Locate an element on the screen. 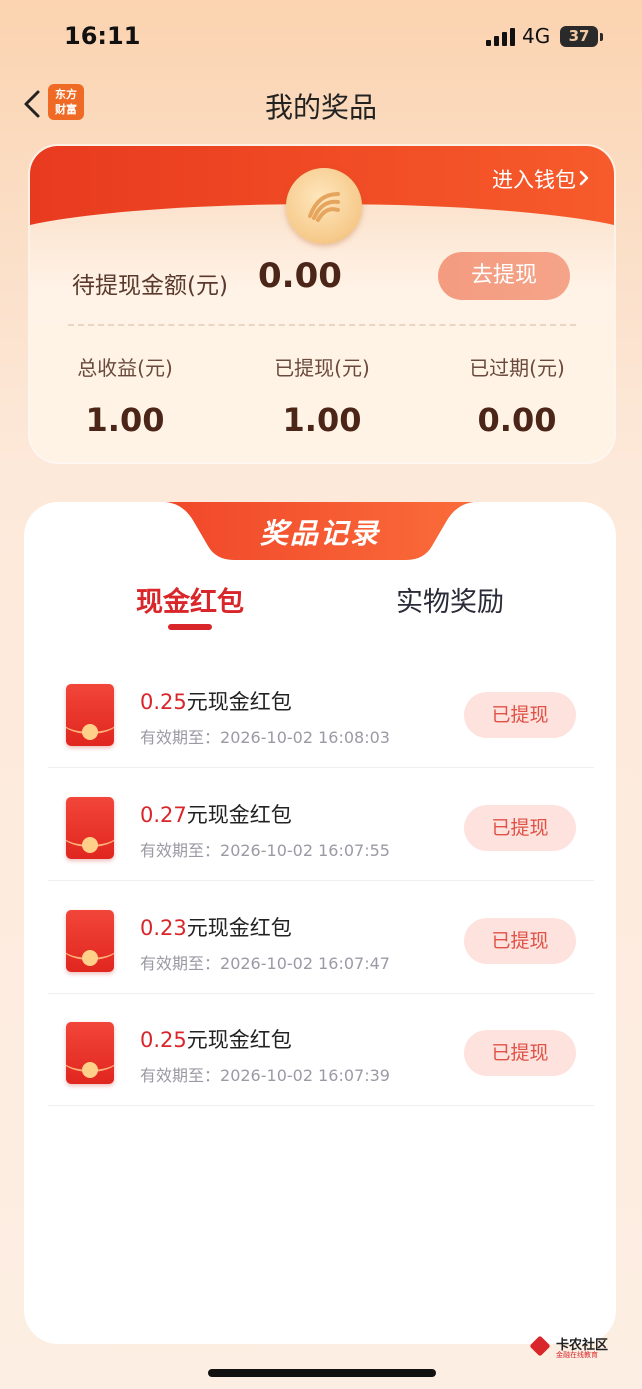  home-indicator is located at coordinates (322, 1373).